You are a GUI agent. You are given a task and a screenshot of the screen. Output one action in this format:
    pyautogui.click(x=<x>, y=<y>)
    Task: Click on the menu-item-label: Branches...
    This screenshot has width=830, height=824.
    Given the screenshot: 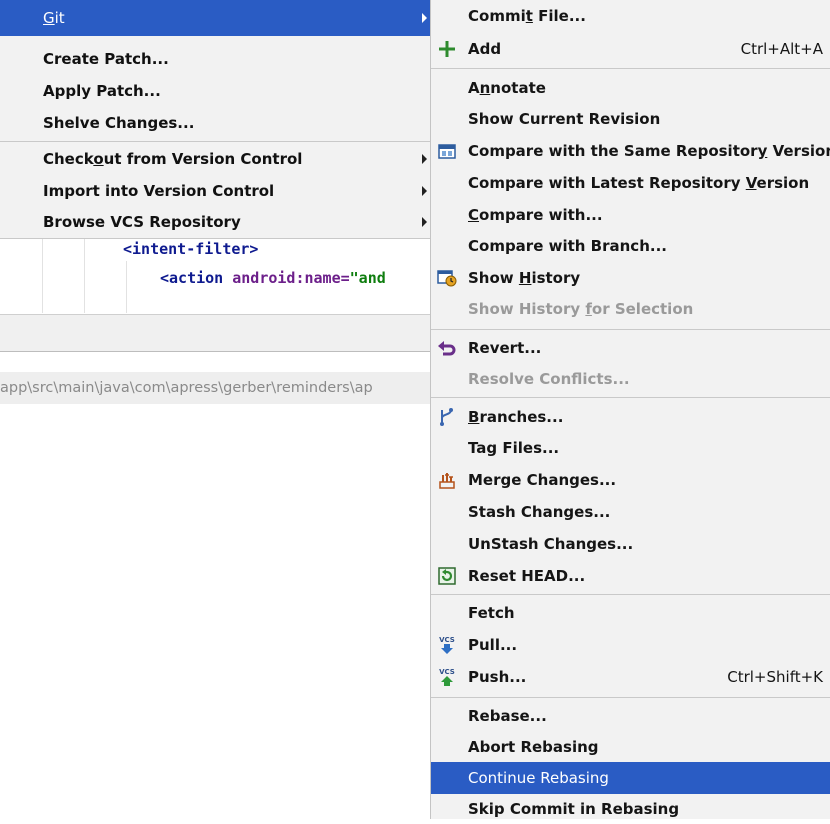 What is the action you would take?
    pyautogui.click(x=516, y=417)
    